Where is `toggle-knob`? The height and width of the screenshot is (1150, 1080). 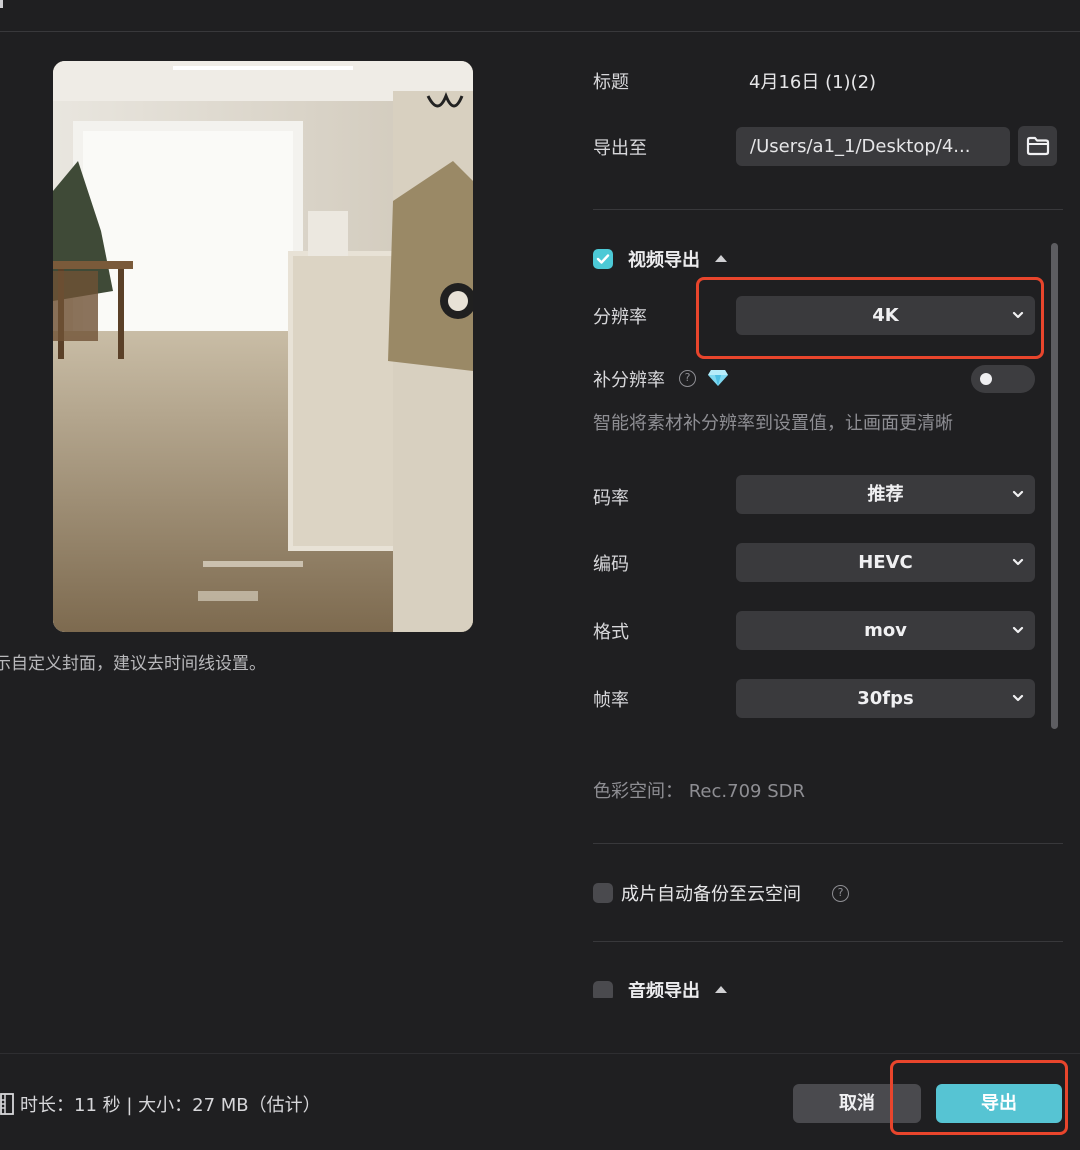
toggle-knob is located at coordinates (986, 379).